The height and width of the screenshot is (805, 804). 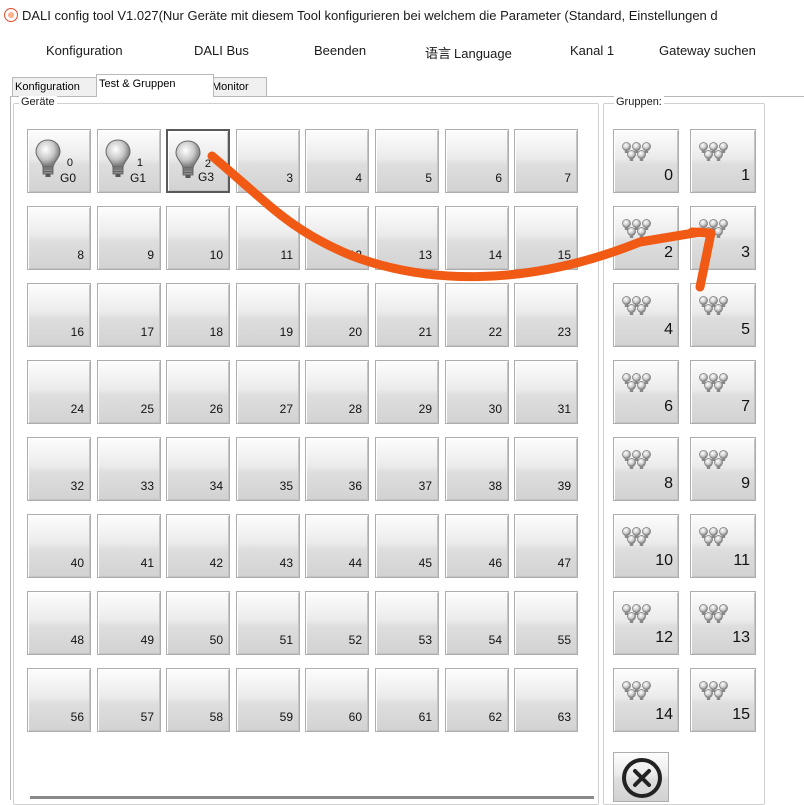 What do you see at coordinates (268, 315) in the screenshot?
I see `device-button: 19` at bounding box center [268, 315].